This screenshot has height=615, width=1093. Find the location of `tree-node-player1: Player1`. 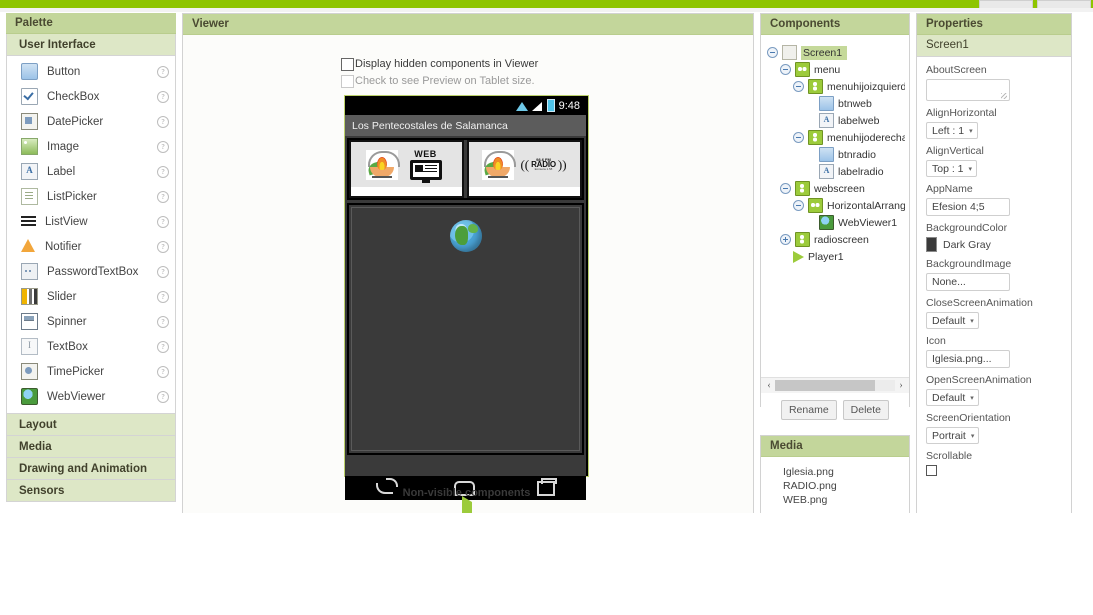

tree-node-player1: Player1 is located at coordinates (836, 256).